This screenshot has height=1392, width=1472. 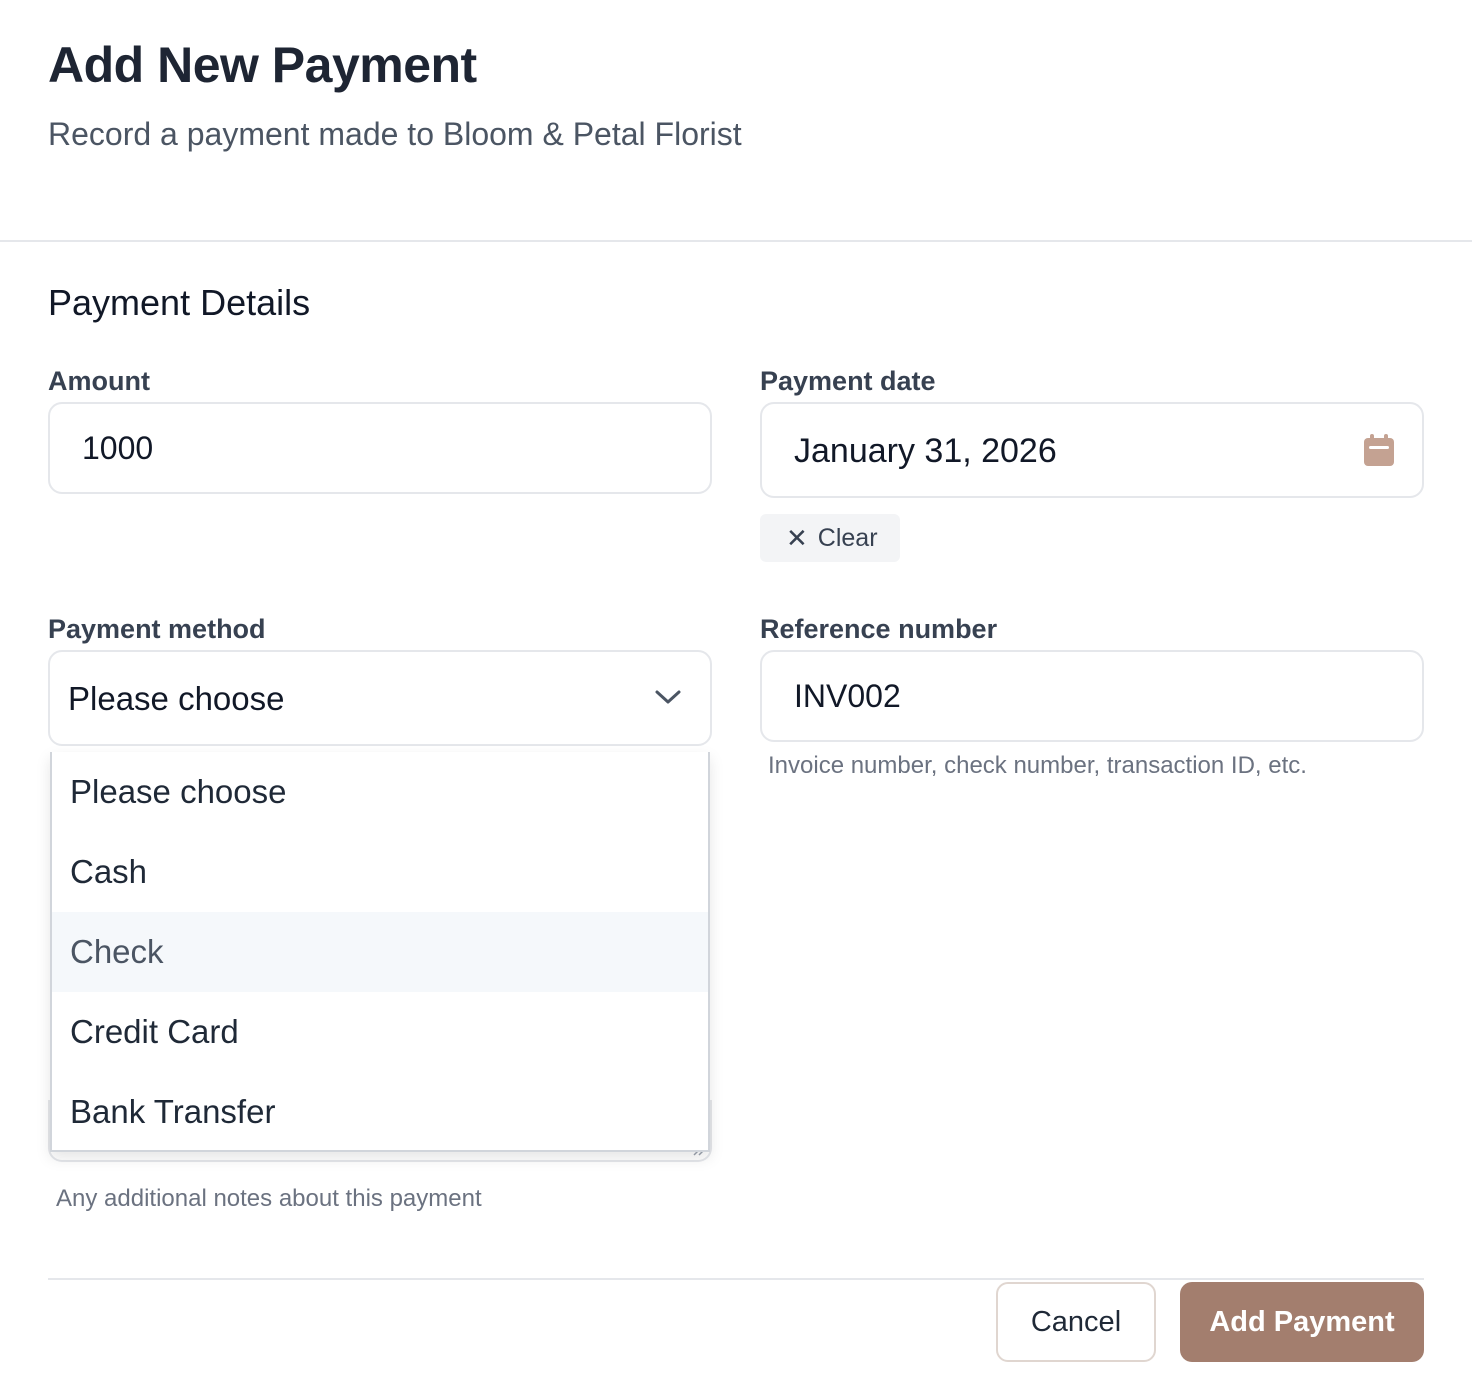 I want to click on reference-number-input, so click(x=1092, y=696).